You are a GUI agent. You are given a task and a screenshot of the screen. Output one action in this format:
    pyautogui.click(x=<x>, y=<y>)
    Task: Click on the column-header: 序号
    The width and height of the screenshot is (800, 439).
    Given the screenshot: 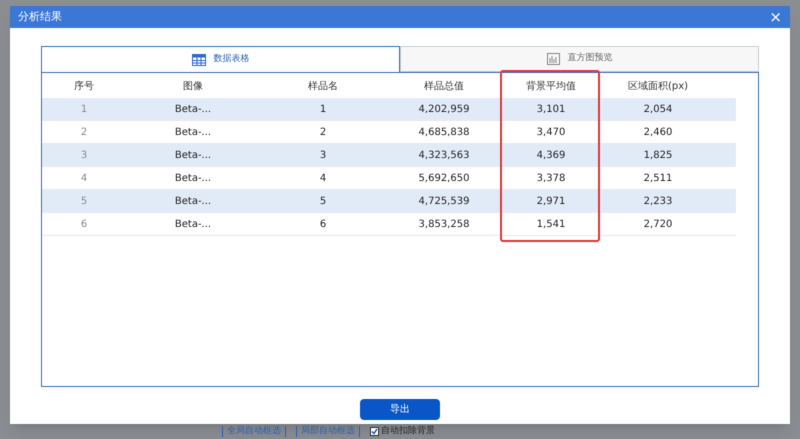 What is the action you would take?
    pyautogui.click(x=84, y=87)
    